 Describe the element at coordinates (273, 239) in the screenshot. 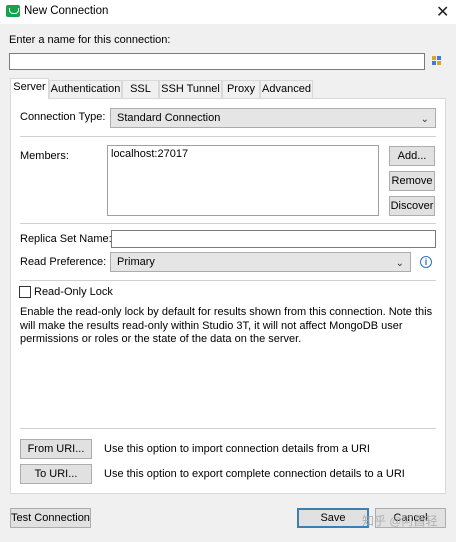

I see `replica-set-input` at that location.